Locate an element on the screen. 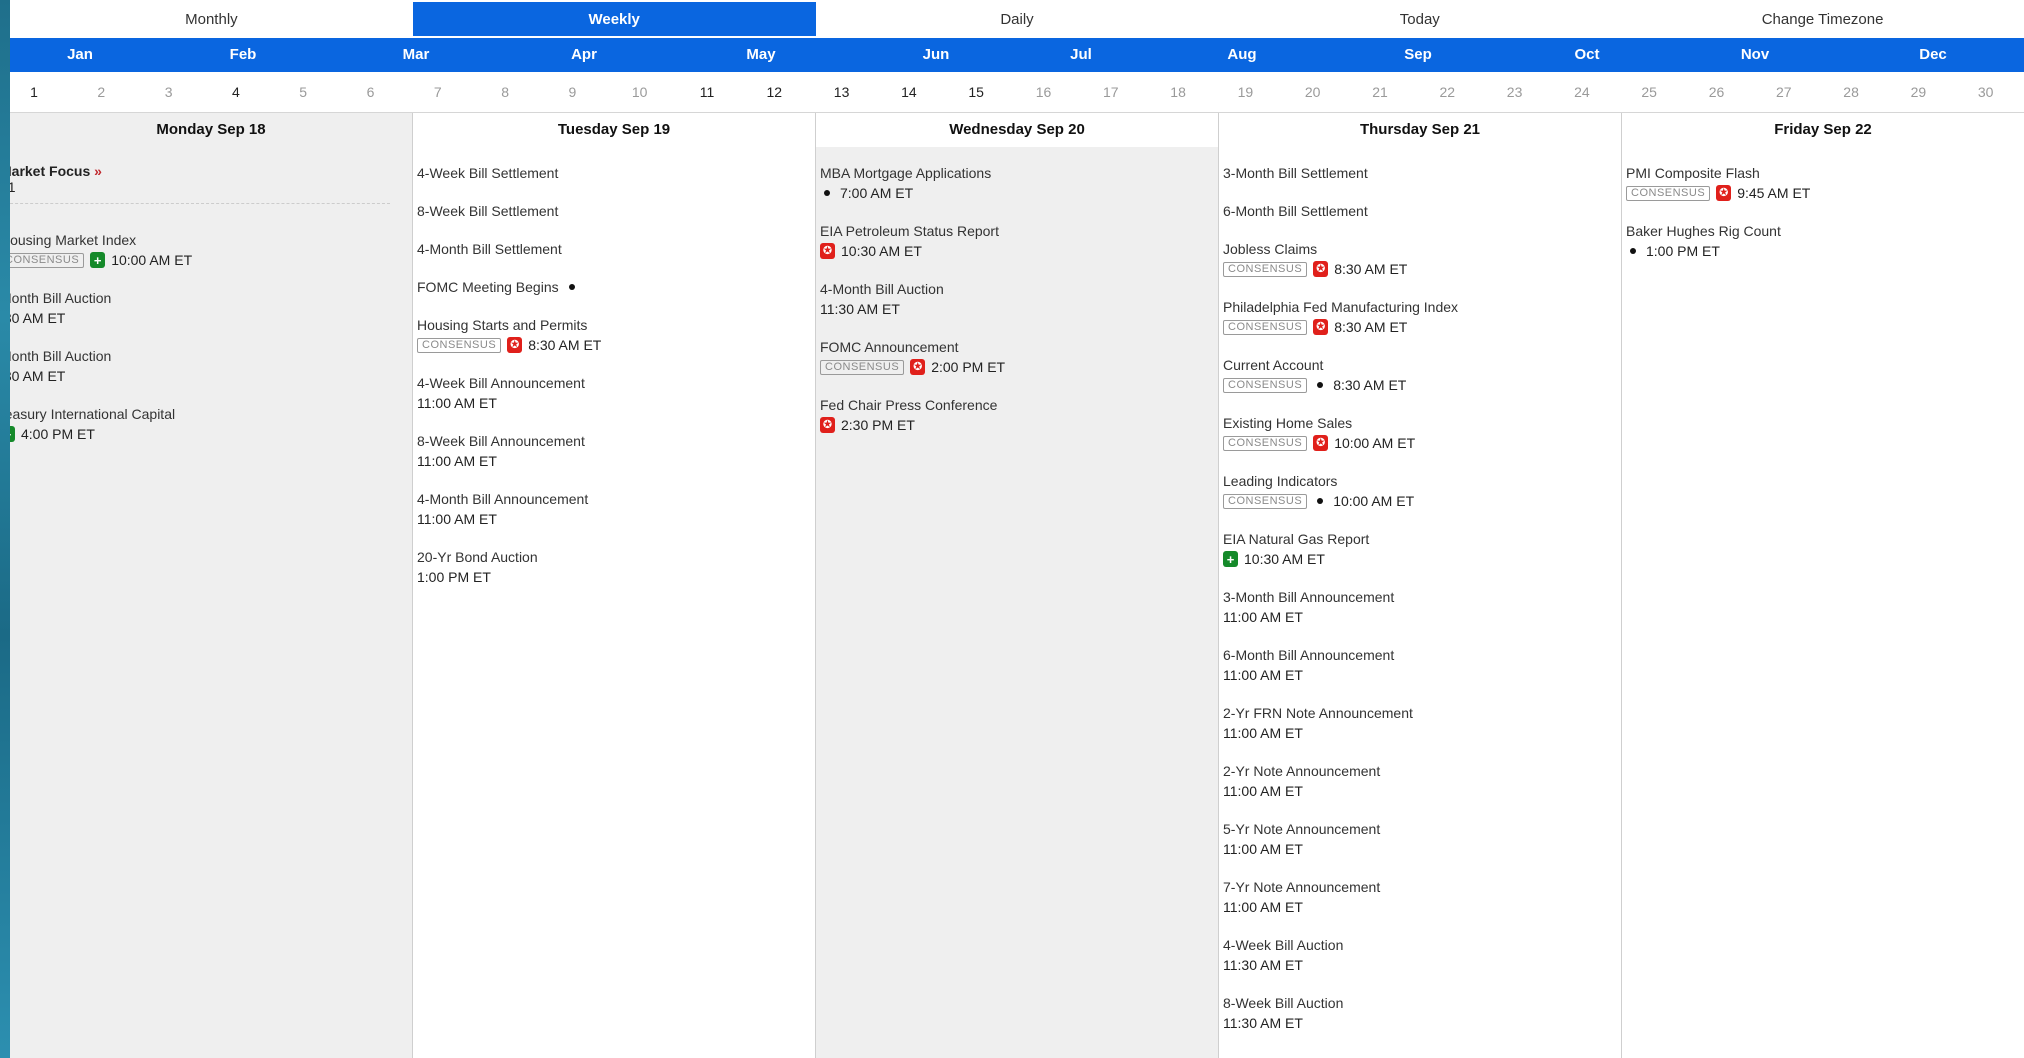  event-title-link: 3-Month Bill Announcement is located at coordinates (1308, 597).